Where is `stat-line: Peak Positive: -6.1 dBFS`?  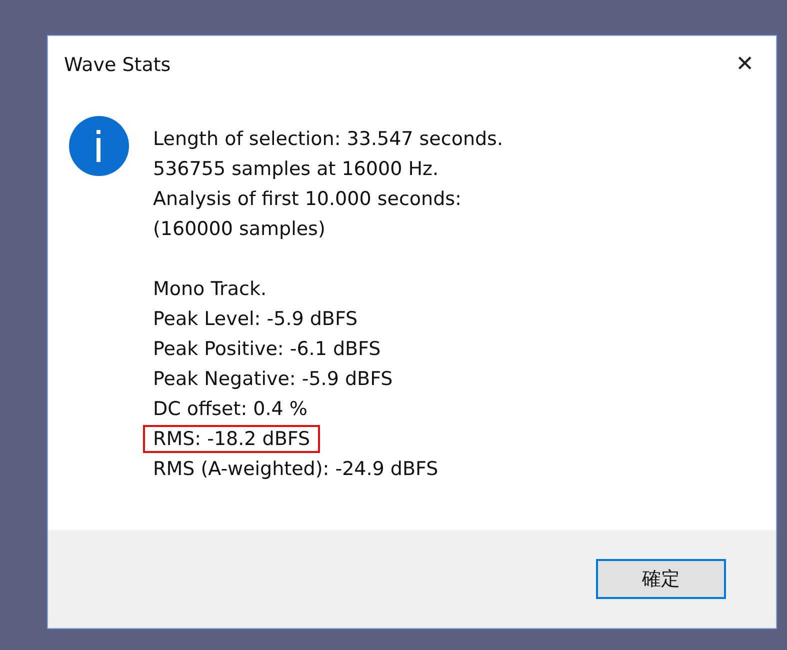
stat-line: Peak Positive: -6.1 dBFS is located at coordinates (267, 349).